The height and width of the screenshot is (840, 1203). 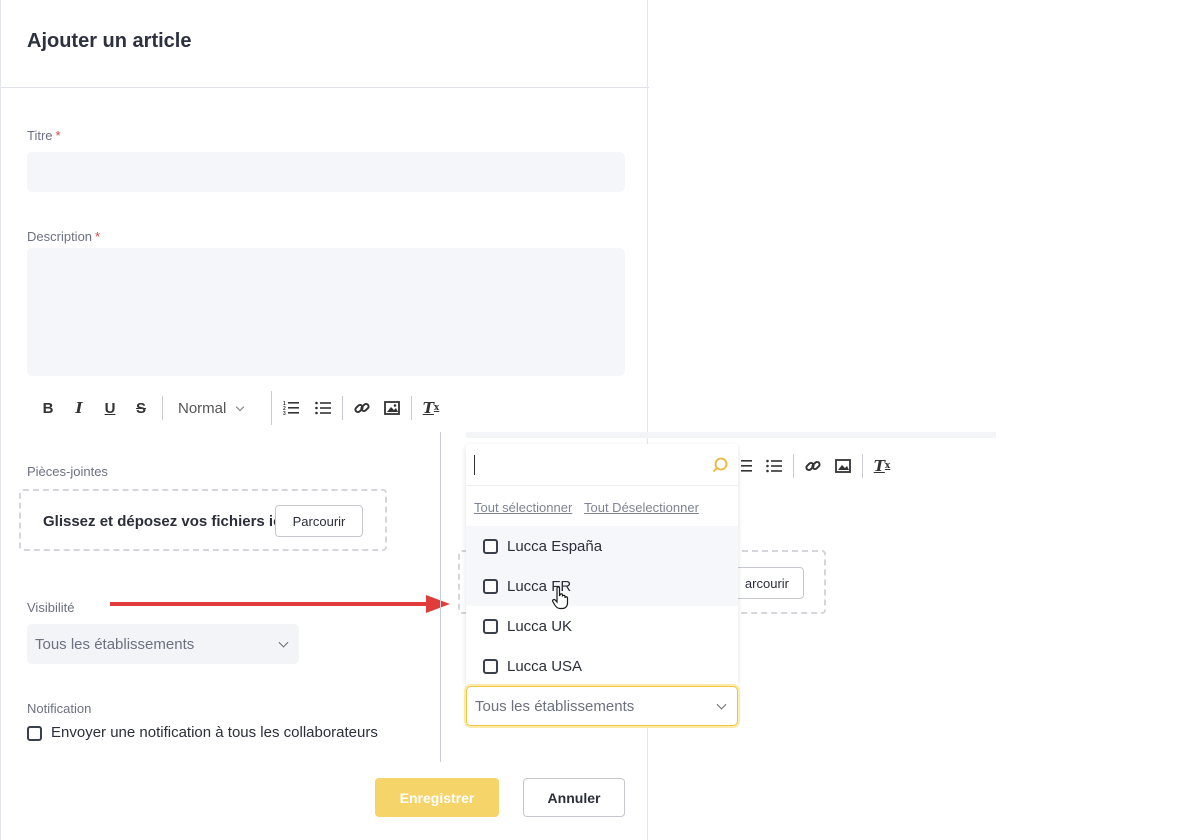 I want to click on select-all-link: Tout sélectionner, so click(x=523, y=507).